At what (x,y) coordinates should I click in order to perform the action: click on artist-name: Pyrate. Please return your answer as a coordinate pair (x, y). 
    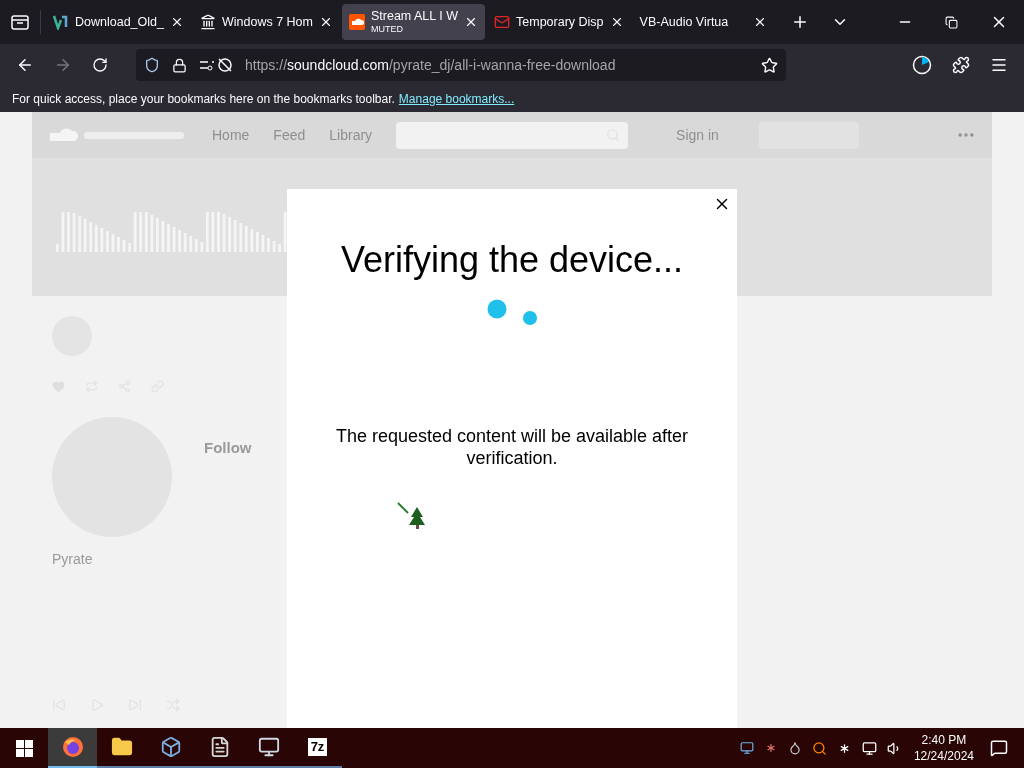
    Looking at the image, I should click on (72, 559).